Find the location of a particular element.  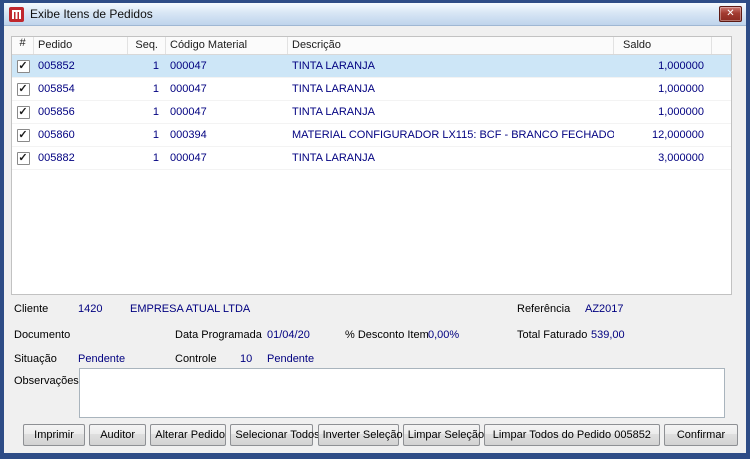

col-header-saldo: Saldo is located at coordinates (663, 45).